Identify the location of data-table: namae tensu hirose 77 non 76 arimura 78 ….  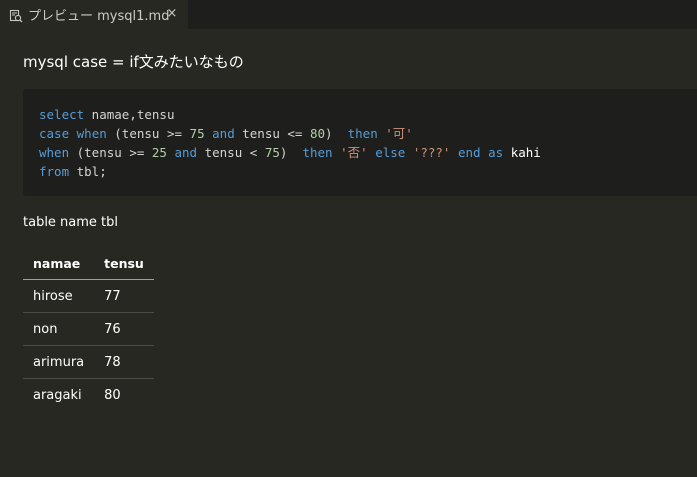
(88, 329).